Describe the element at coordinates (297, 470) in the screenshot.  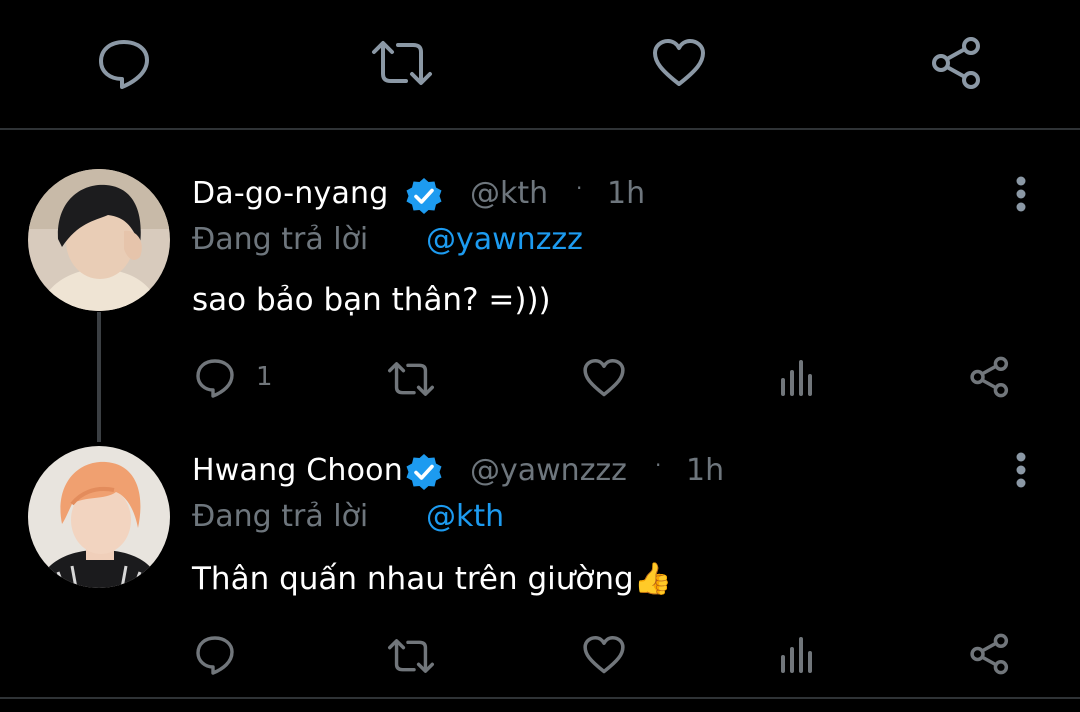
I see `display-name: Hwang Choon` at that location.